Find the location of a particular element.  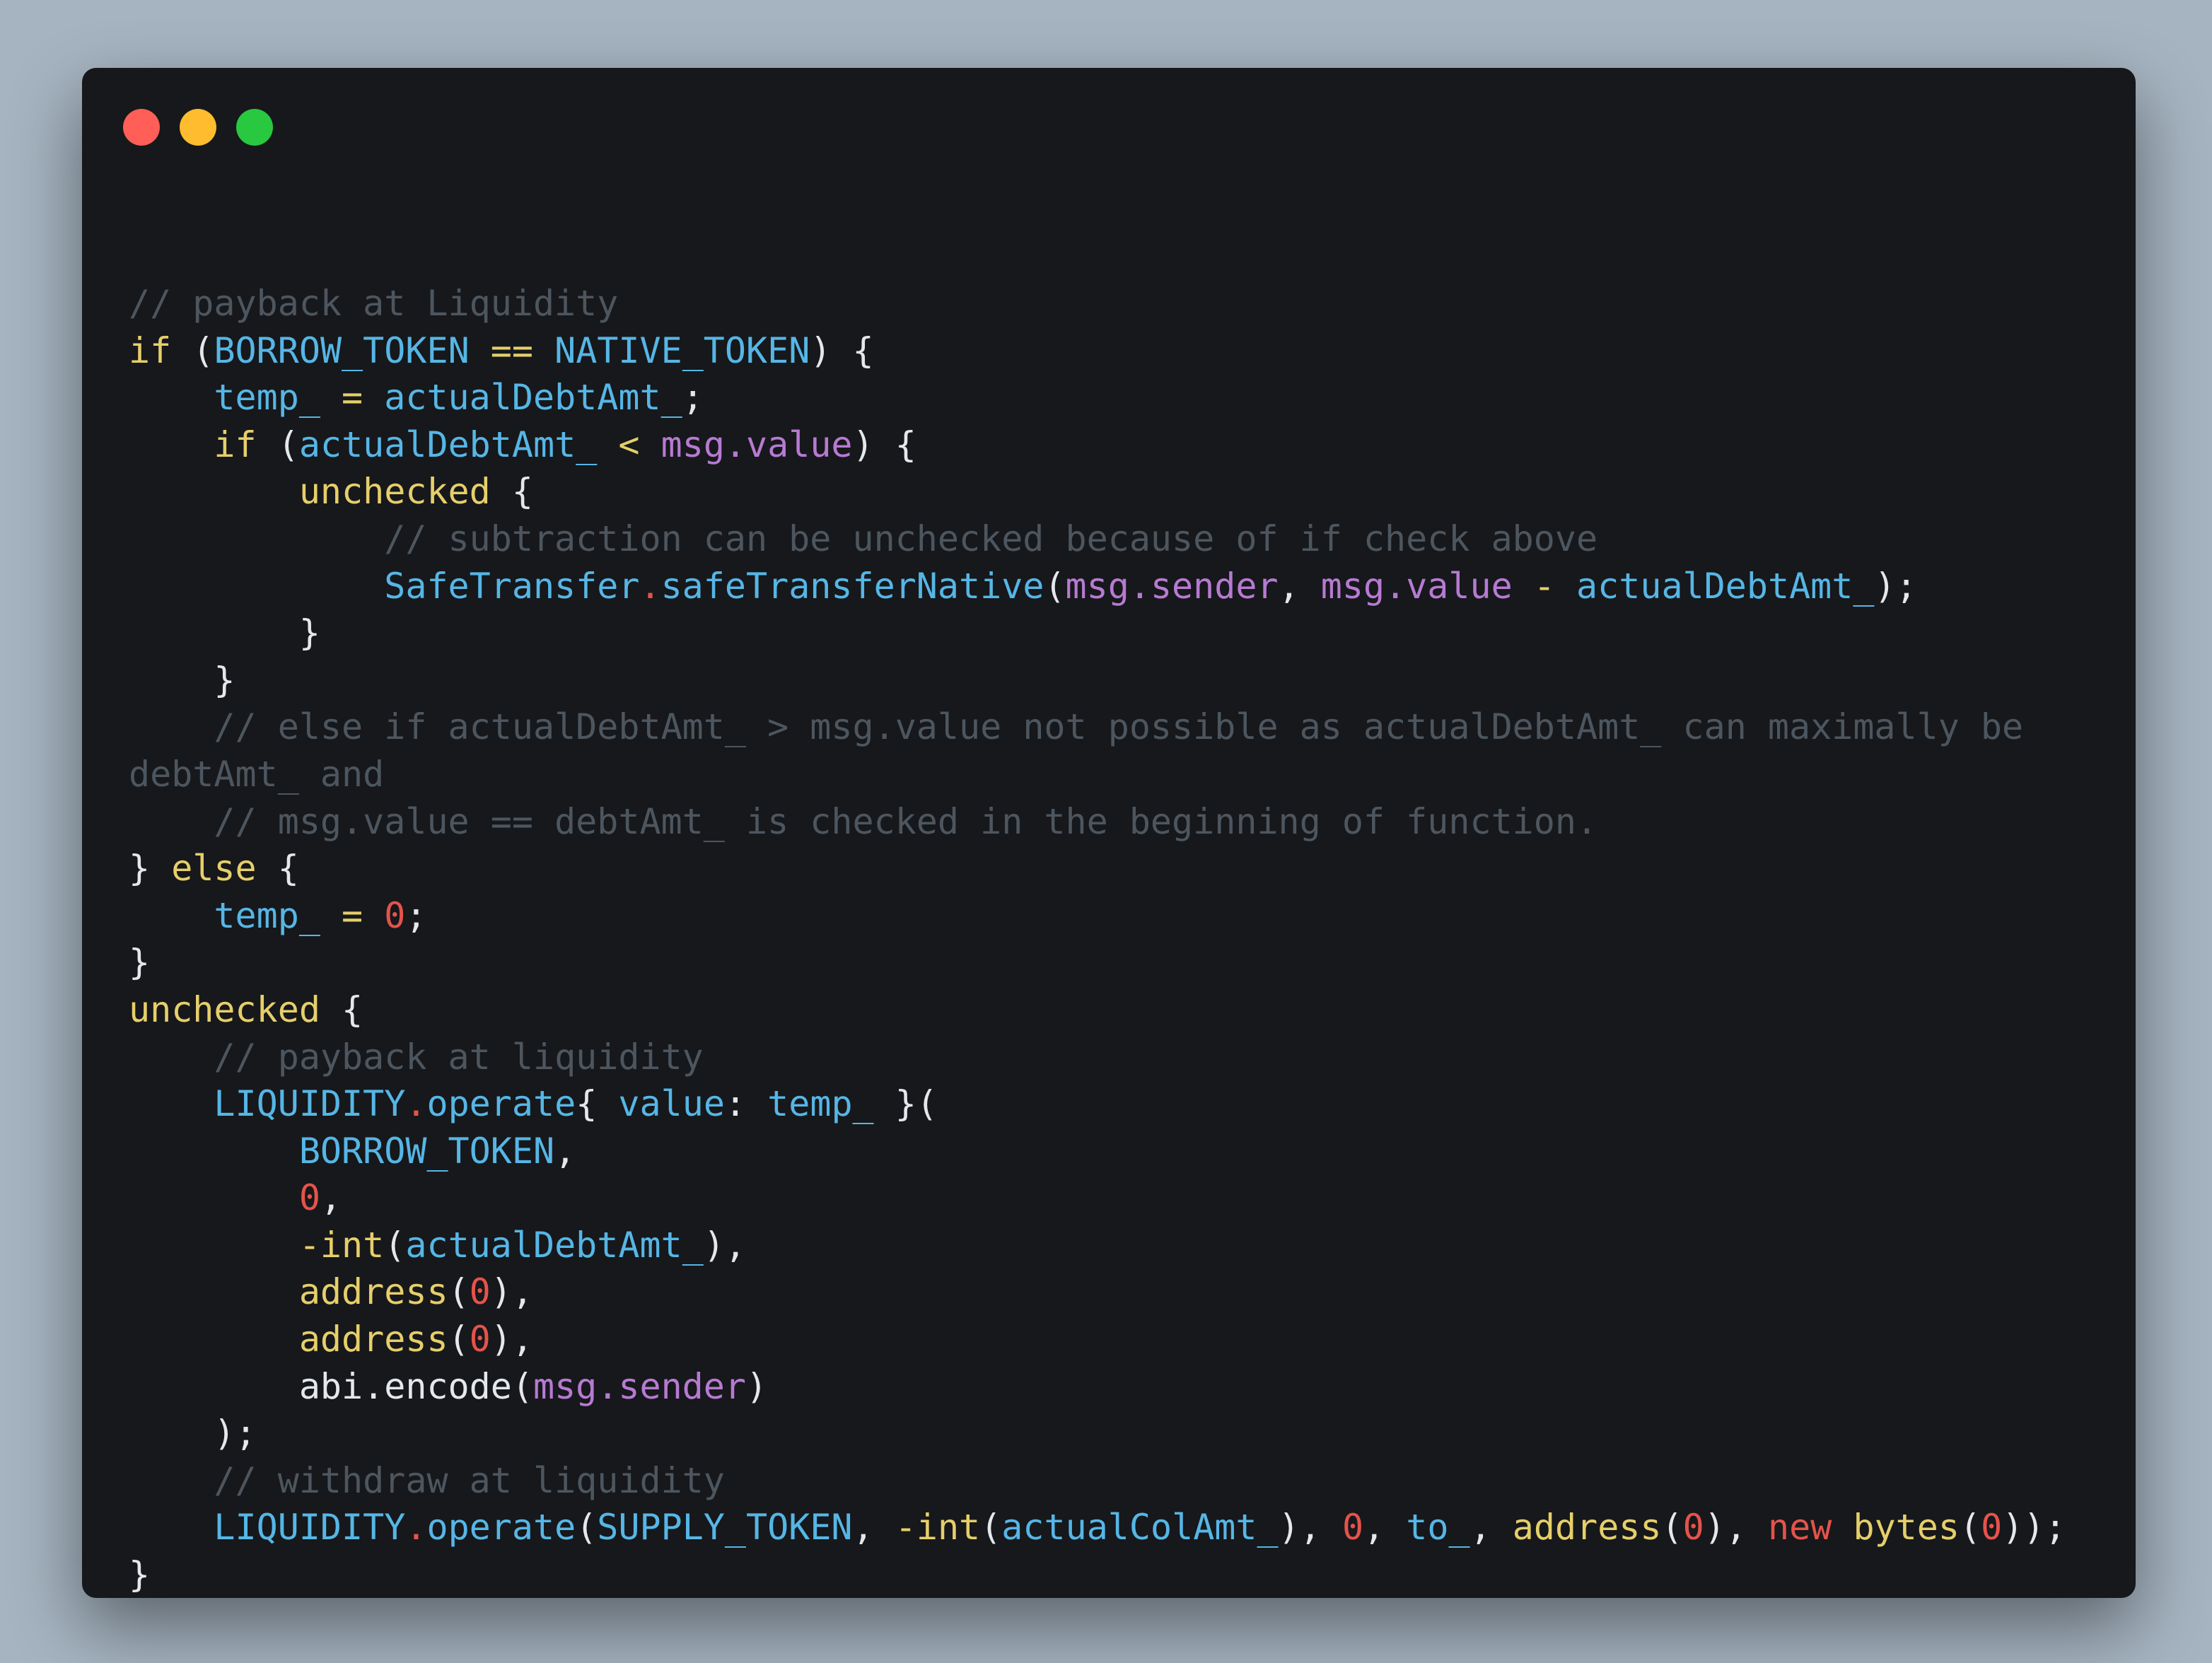

code-line: if (BORROW_TOKEN == NATIVE_TOKEN) { is located at coordinates (1097, 351).